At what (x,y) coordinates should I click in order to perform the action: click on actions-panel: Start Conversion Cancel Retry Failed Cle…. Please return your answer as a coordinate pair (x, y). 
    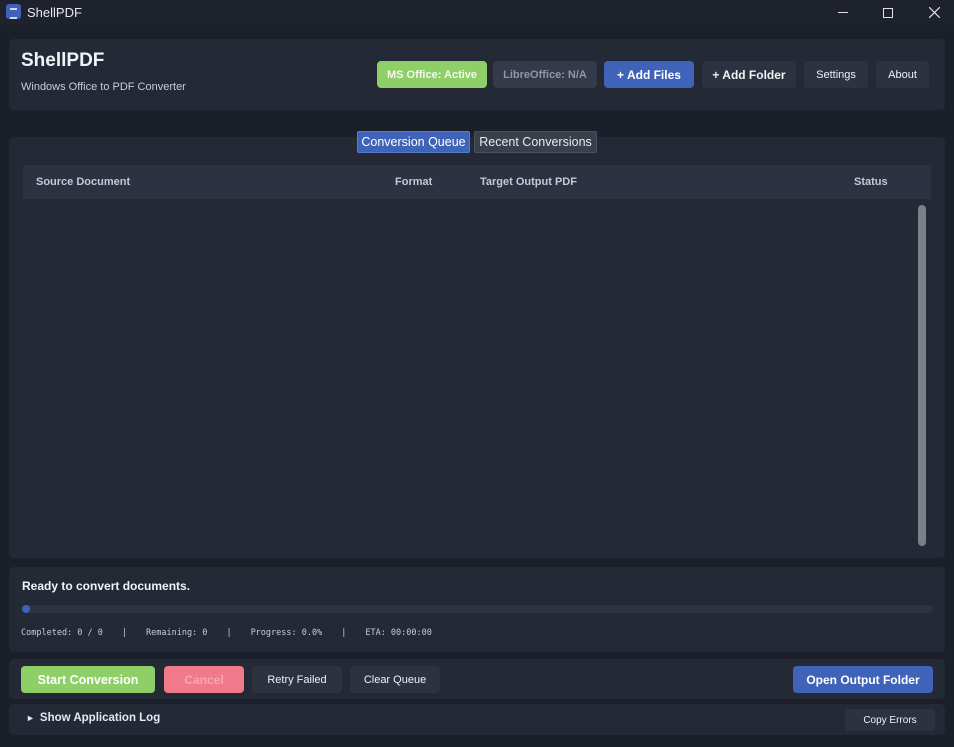
    Looking at the image, I should click on (477, 679).